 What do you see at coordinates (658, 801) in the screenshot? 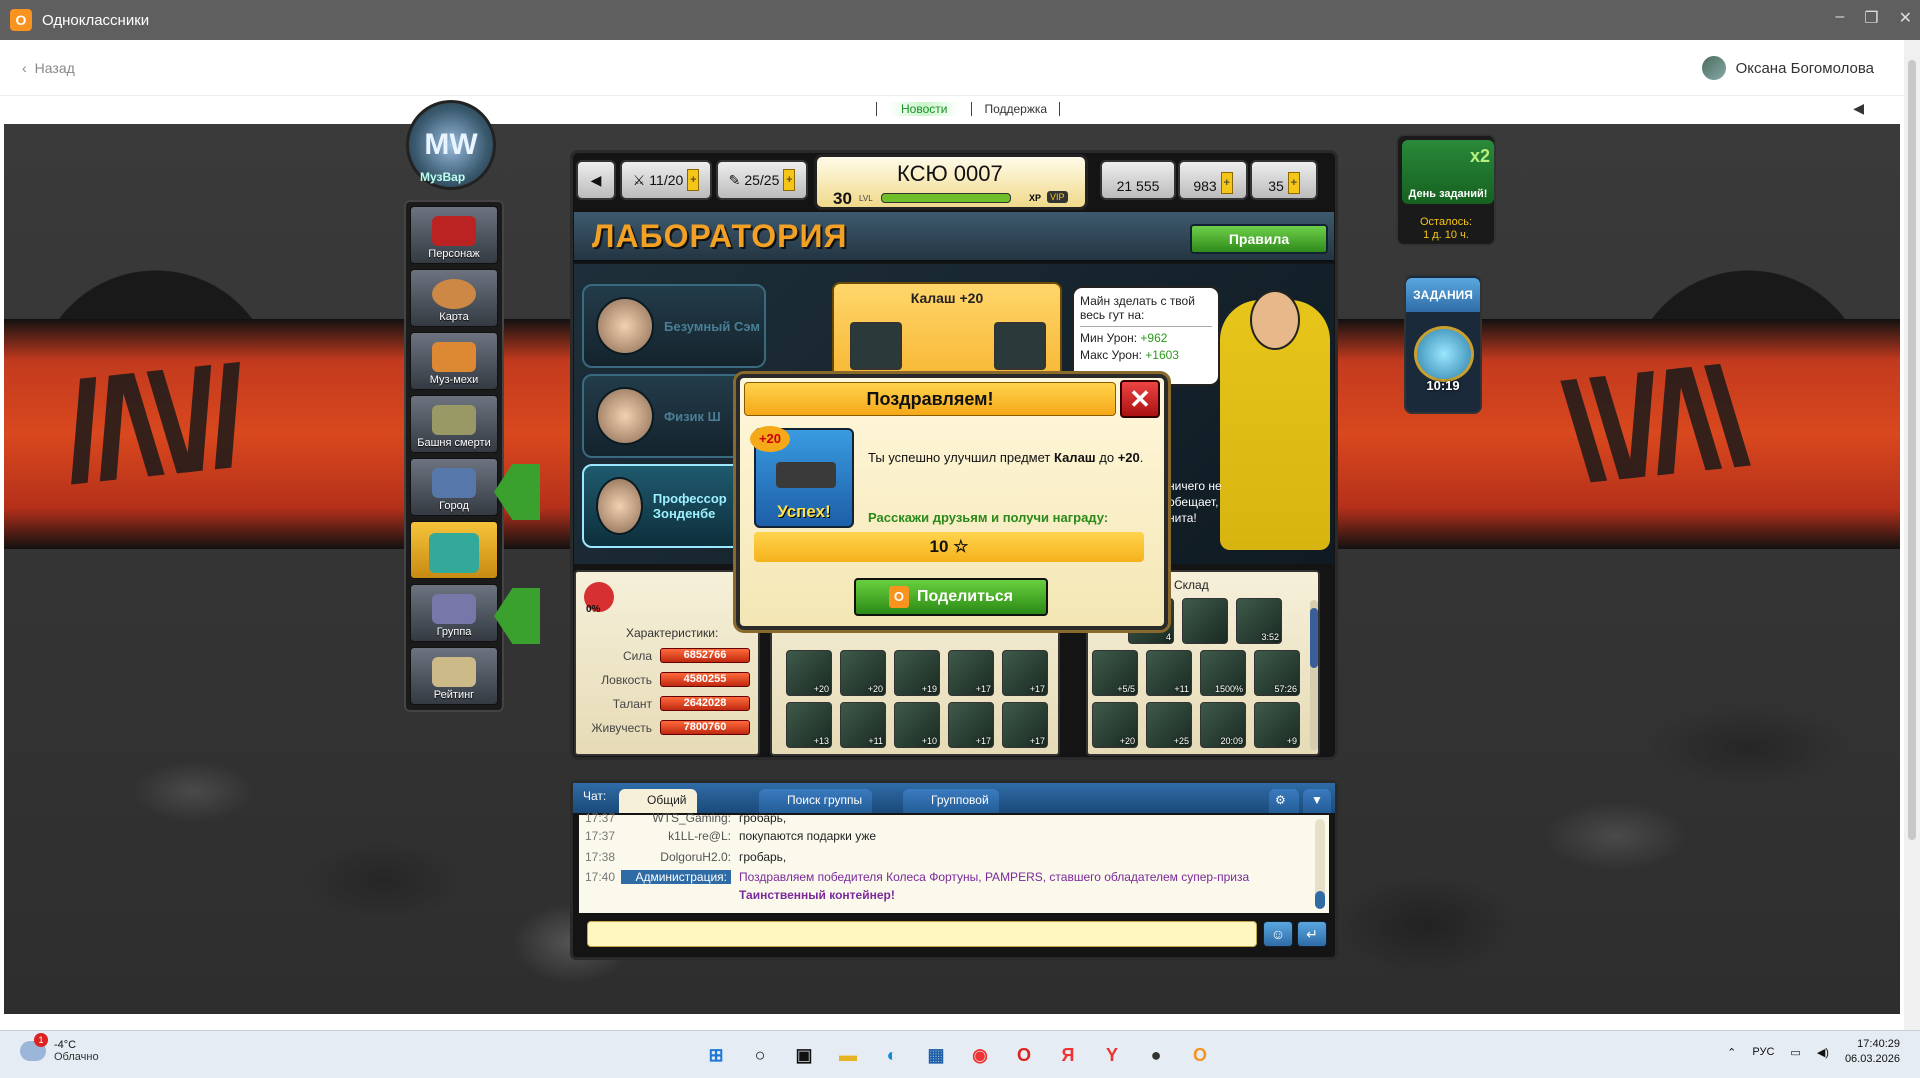
I see `tab-general: Общий` at bounding box center [658, 801].